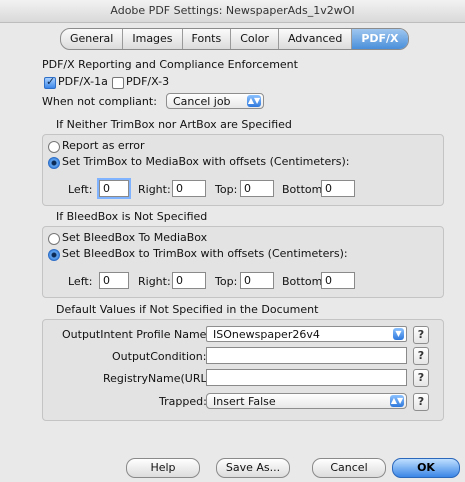 Image resolution: width=465 pixels, height=482 pixels. I want to click on trim-left-field: 0, so click(114, 188).